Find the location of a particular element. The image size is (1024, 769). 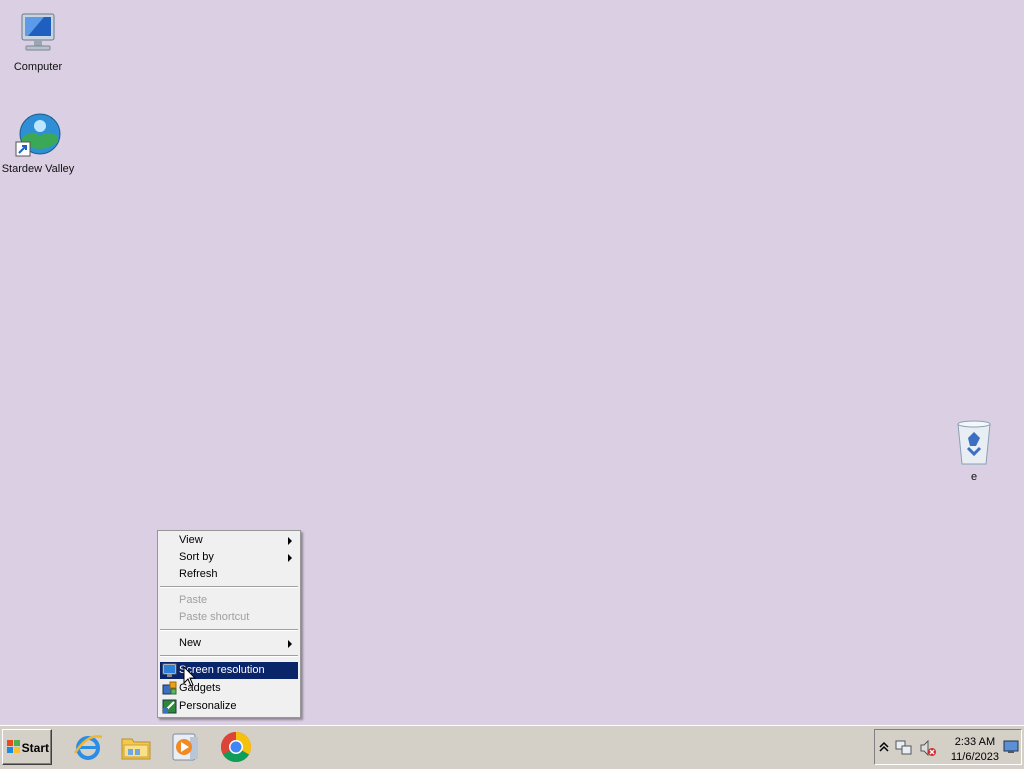

monitor-icon is located at coordinates (169, 670).